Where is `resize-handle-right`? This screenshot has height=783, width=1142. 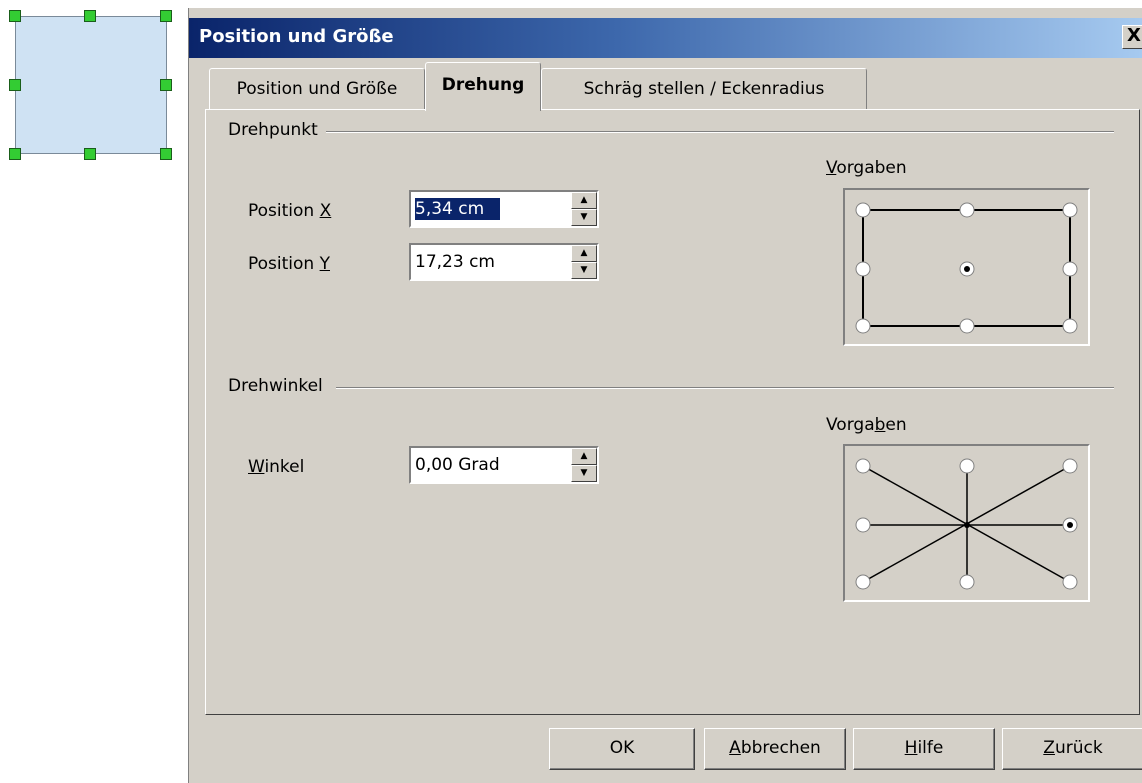
resize-handle-right is located at coordinates (166, 85).